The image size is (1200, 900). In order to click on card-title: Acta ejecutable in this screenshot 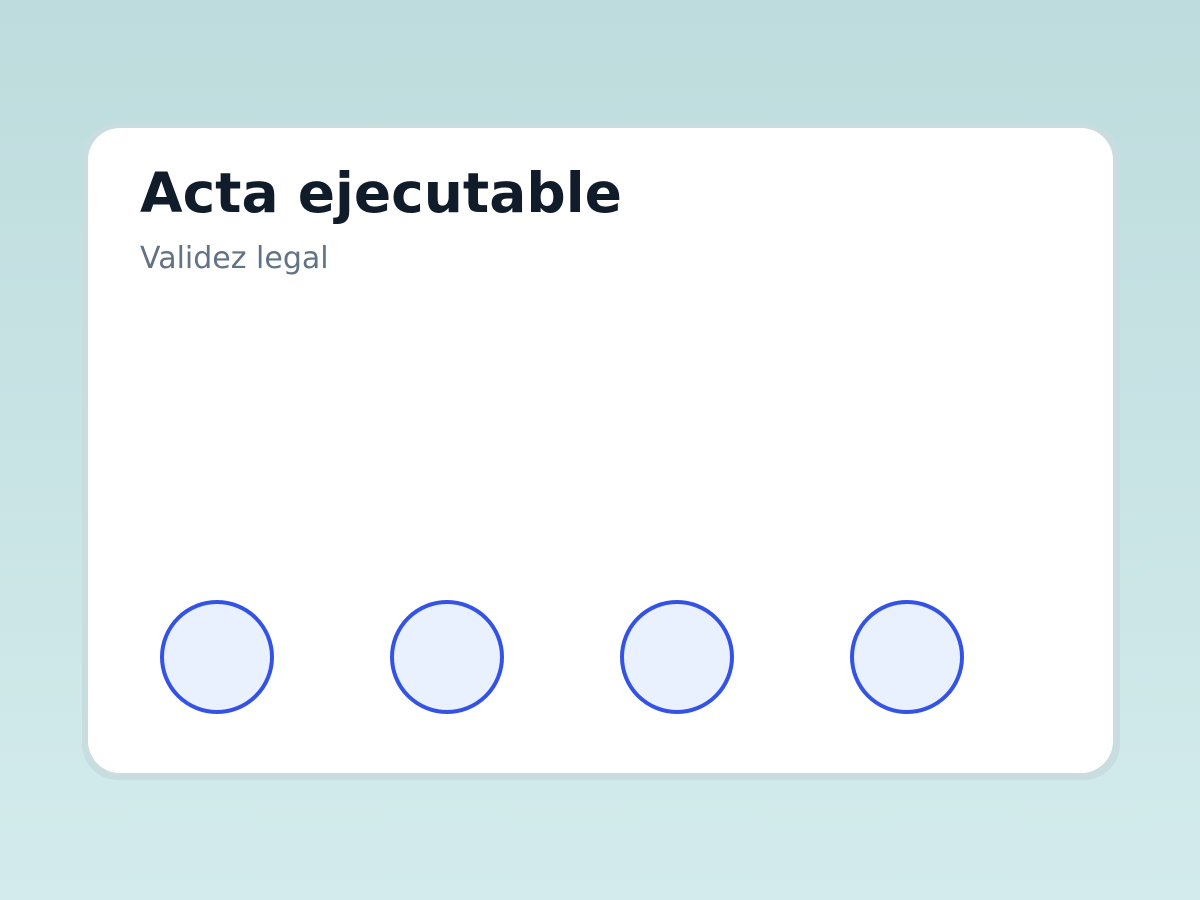, I will do `click(381, 193)`.